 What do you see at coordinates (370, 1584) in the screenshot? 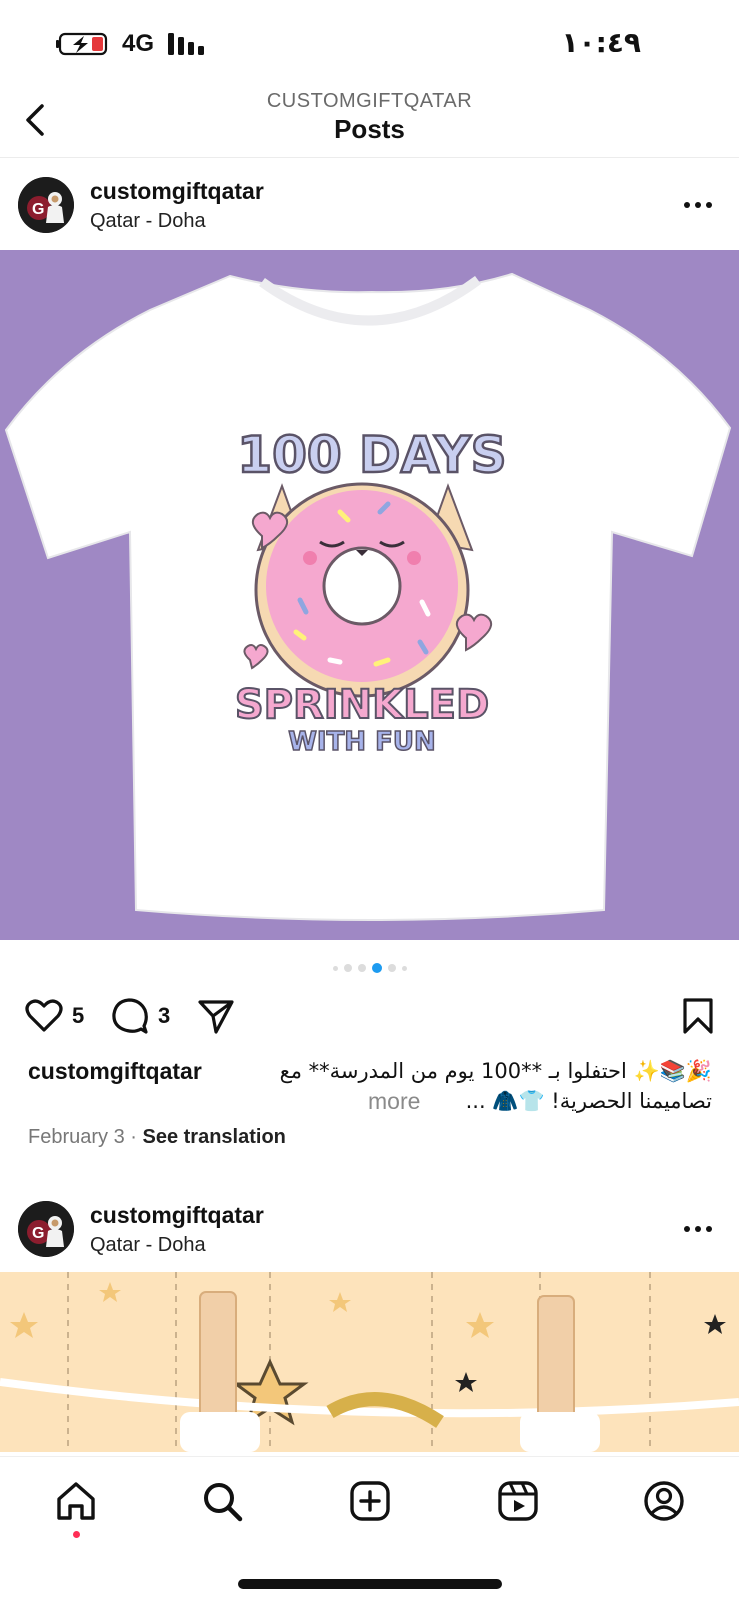
I see `home-indicator` at bounding box center [370, 1584].